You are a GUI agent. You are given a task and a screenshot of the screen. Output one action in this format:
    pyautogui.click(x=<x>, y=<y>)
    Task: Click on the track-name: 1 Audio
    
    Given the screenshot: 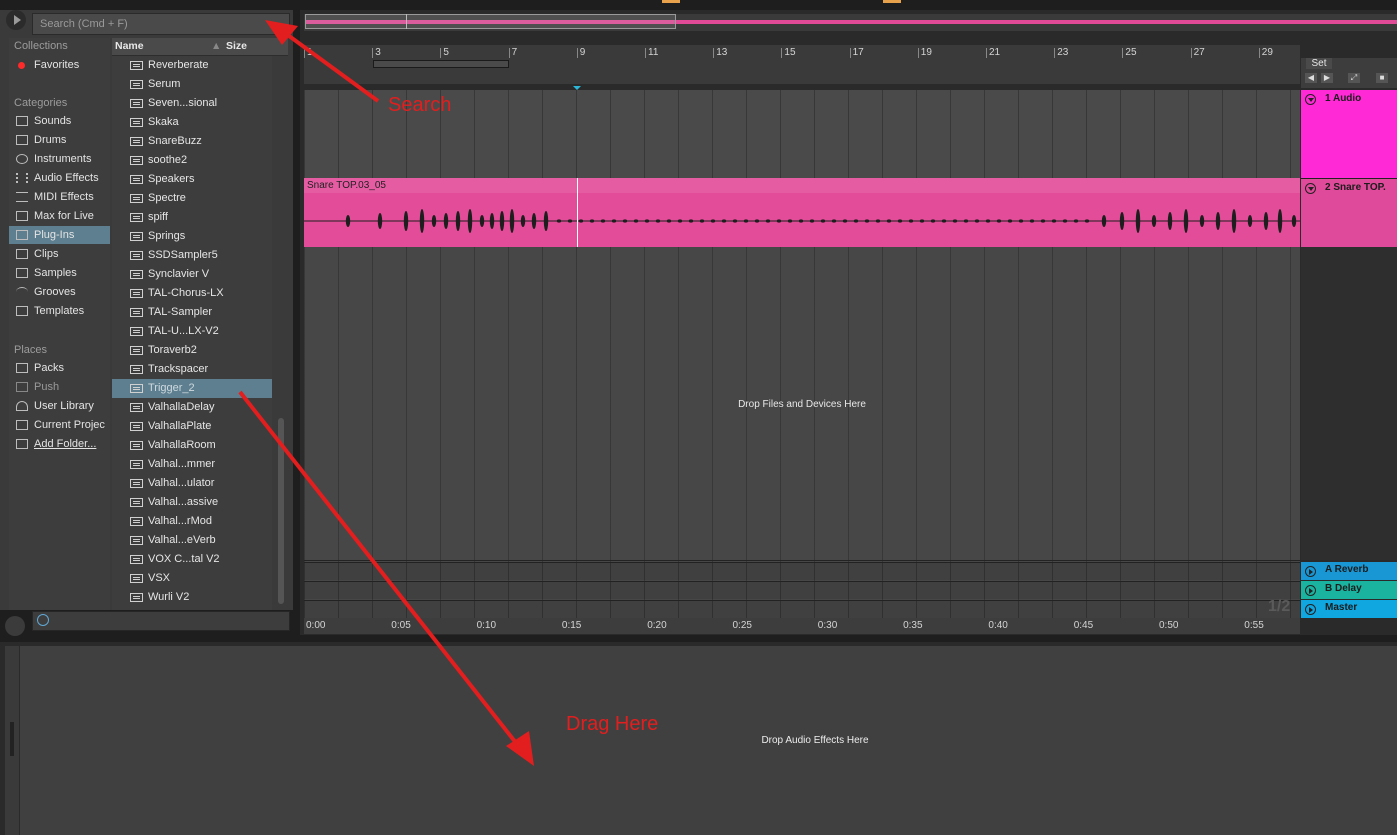 What is the action you would take?
    pyautogui.click(x=1343, y=98)
    